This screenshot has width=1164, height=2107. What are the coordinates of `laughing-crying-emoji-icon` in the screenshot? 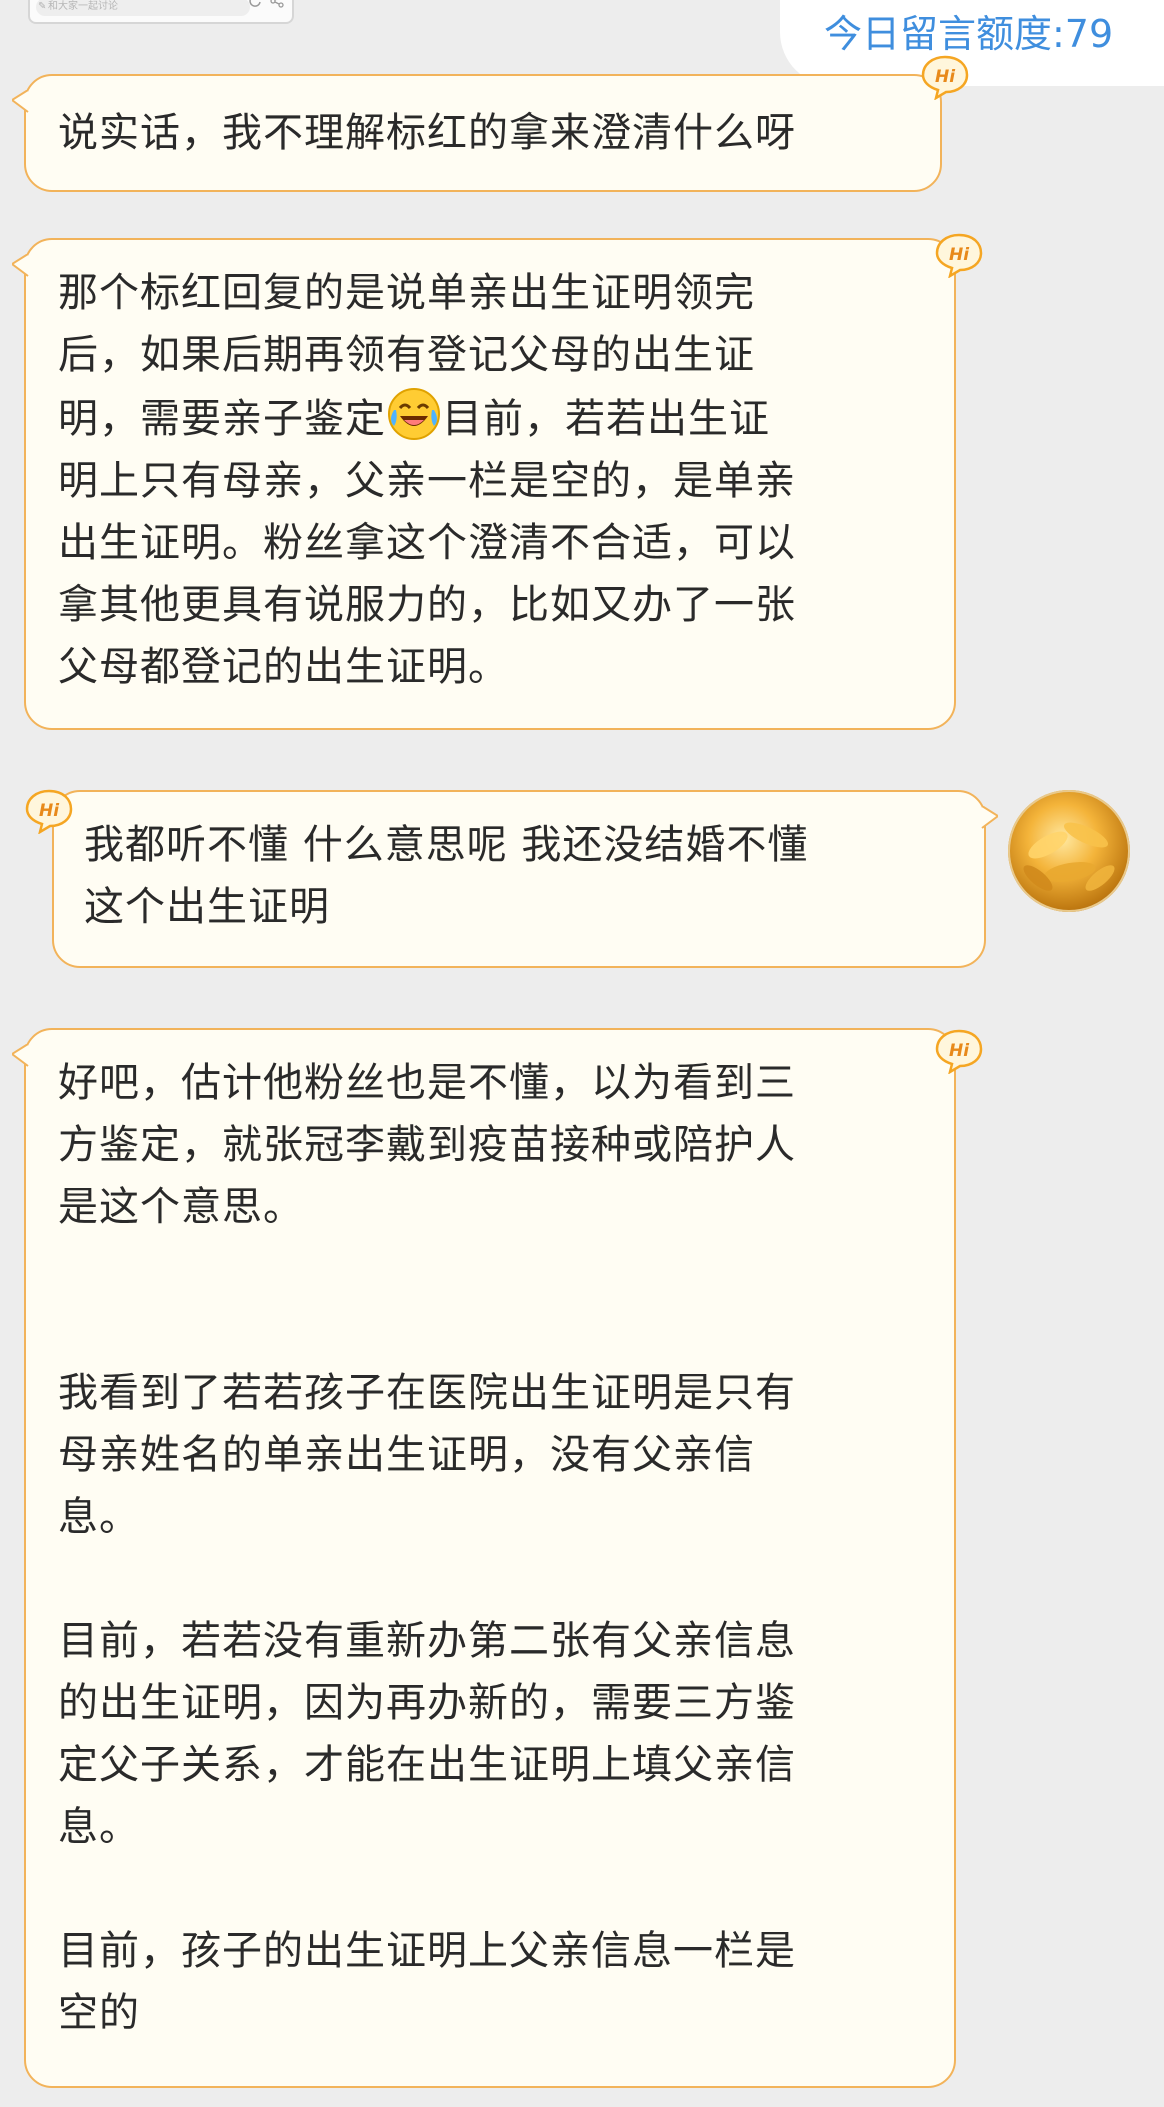 It's located at (414, 414).